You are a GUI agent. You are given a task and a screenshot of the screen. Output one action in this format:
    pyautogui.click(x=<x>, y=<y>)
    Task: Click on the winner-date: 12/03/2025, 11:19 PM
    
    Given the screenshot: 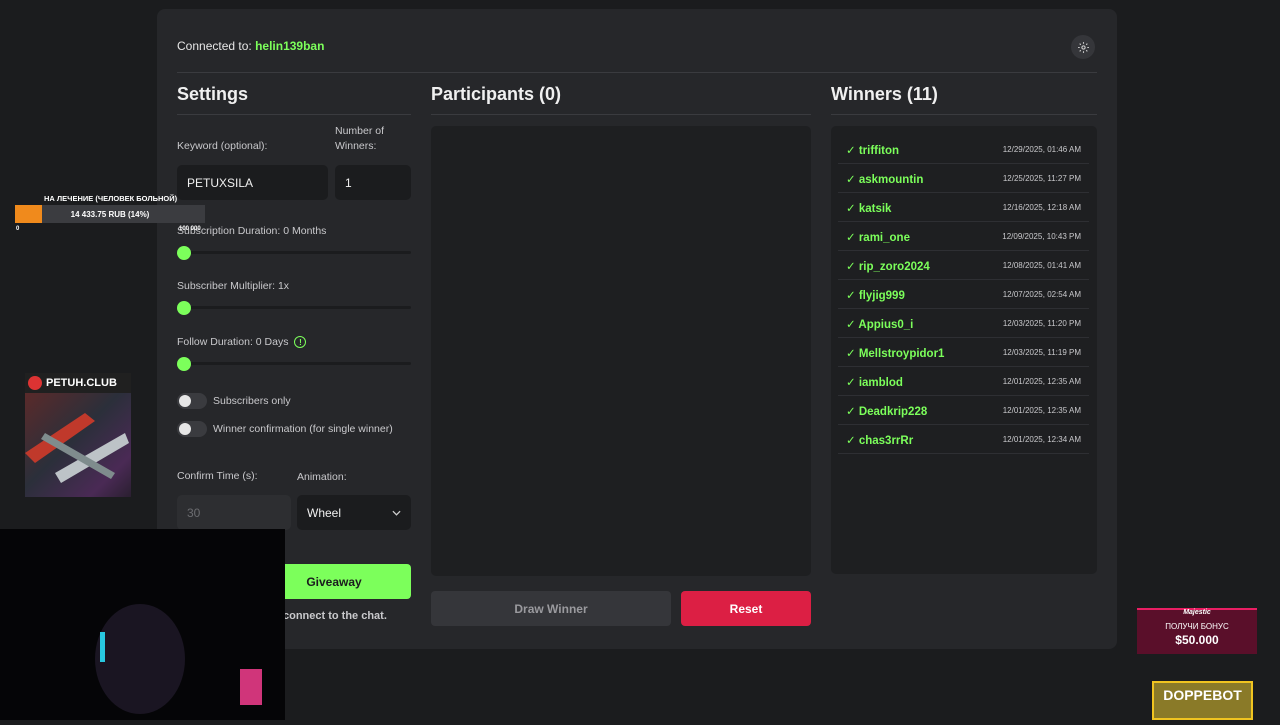 What is the action you would take?
    pyautogui.click(x=1041, y=352)
    